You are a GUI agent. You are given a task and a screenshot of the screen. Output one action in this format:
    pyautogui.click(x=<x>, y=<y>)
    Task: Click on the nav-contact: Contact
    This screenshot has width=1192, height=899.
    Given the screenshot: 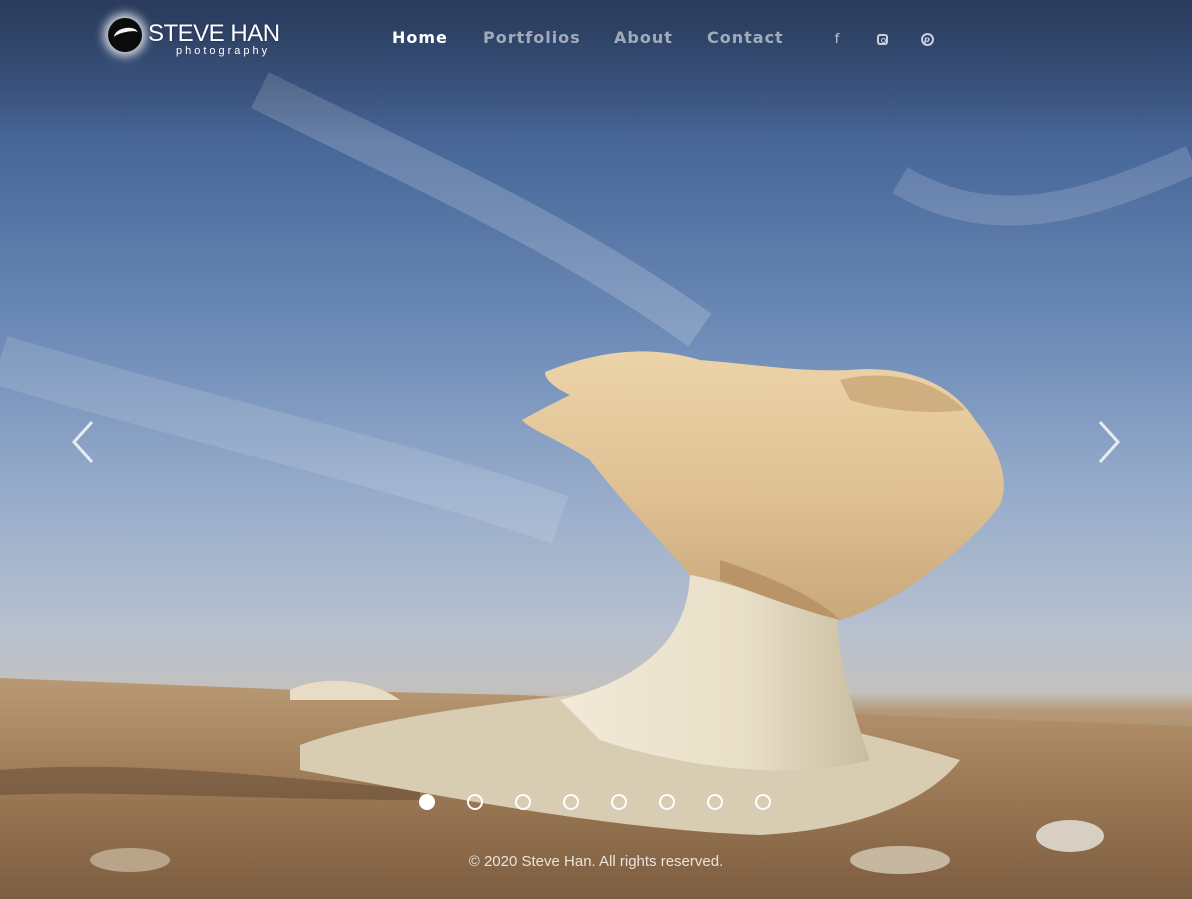 What is the action you would take?
    pyautogui.click(x=745, y=37)
    